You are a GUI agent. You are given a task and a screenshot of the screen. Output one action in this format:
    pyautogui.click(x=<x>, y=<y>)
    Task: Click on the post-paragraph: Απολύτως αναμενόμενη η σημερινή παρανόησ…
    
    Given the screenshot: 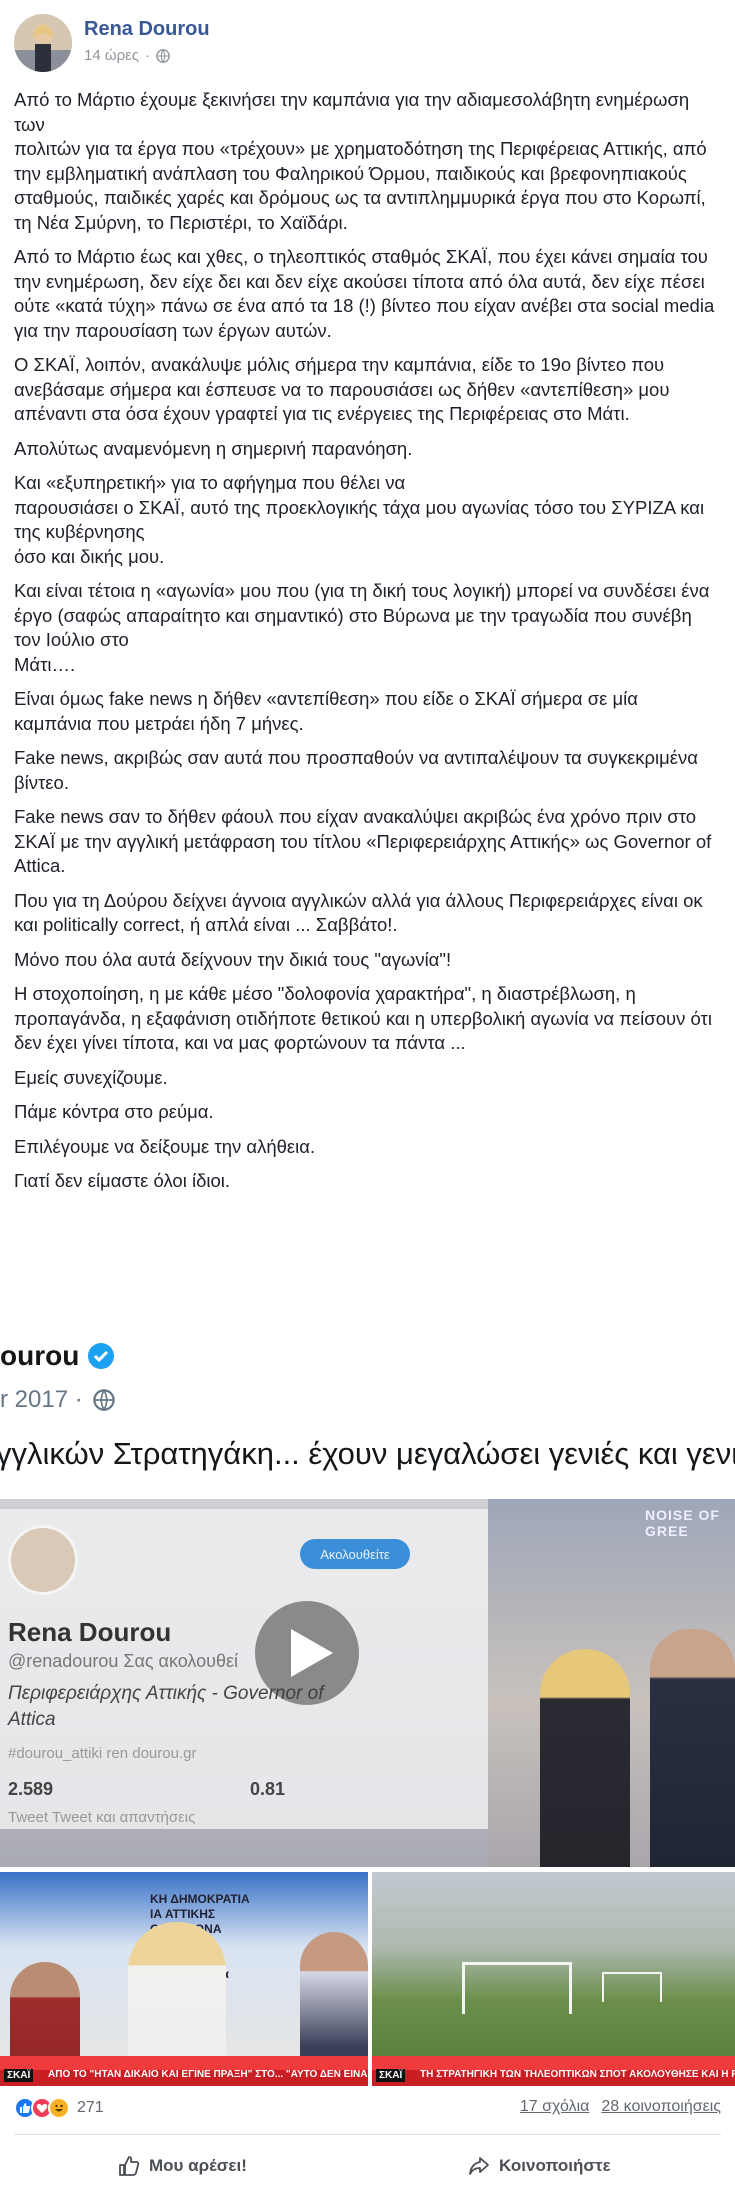 What is the action you would take?
    pyautogui.click(x=213, y=448)
    